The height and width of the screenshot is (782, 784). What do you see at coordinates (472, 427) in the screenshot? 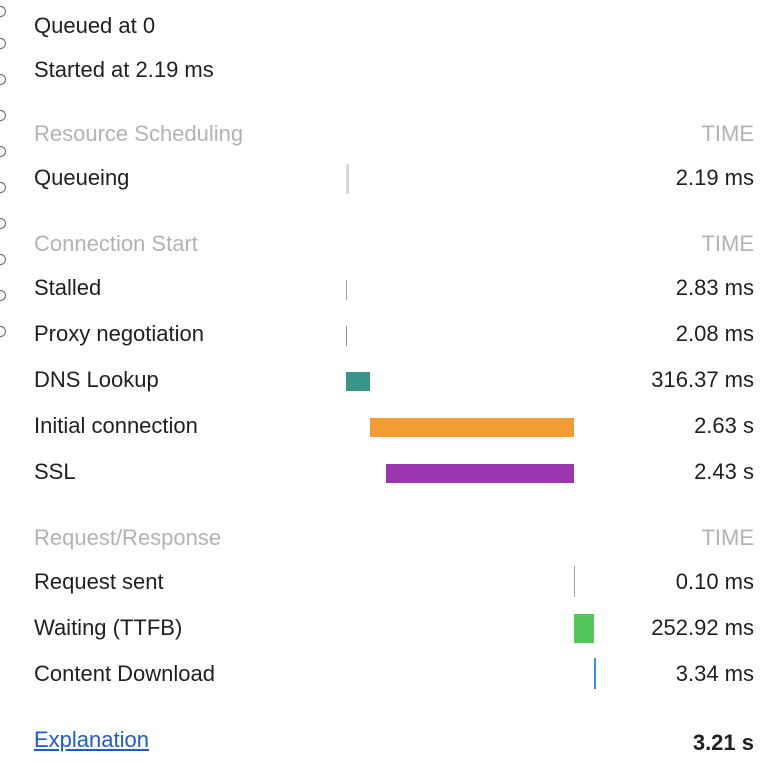
I see `bar-initial-connection` at bounding box center [472, 427].